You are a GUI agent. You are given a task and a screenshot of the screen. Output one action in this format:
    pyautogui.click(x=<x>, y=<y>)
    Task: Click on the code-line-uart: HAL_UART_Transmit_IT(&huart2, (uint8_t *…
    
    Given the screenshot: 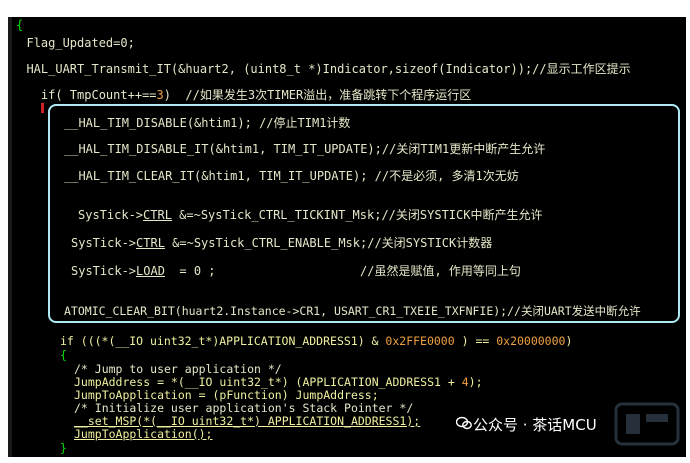 What is the action you would take?
    pyautogui.click(x=321, y=69)
    